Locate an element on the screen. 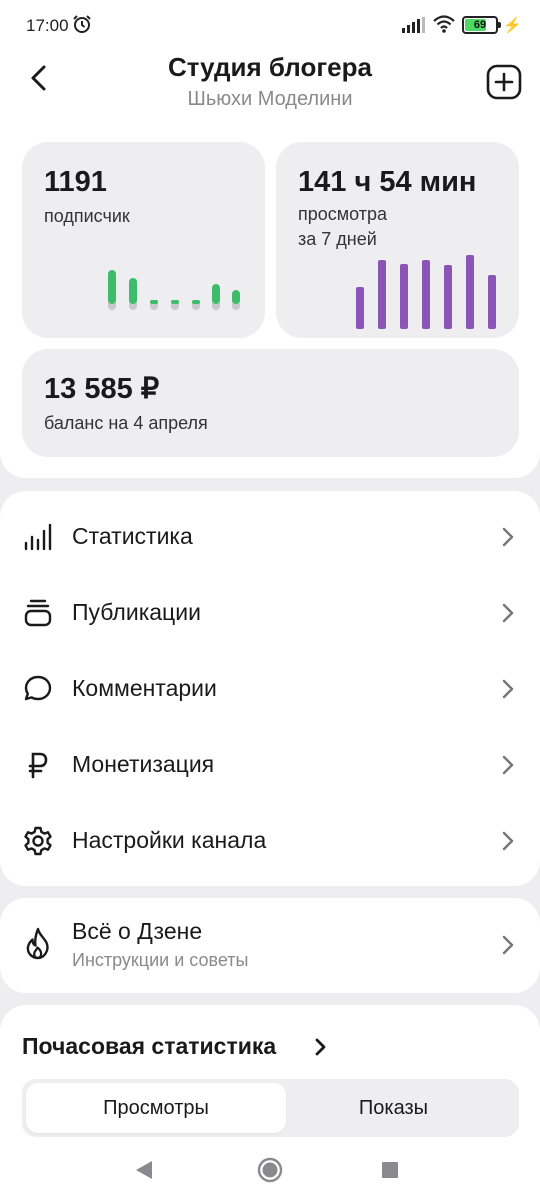  hourly-stats-title: Почасовая статистика is located at coordinates (149, 1046).